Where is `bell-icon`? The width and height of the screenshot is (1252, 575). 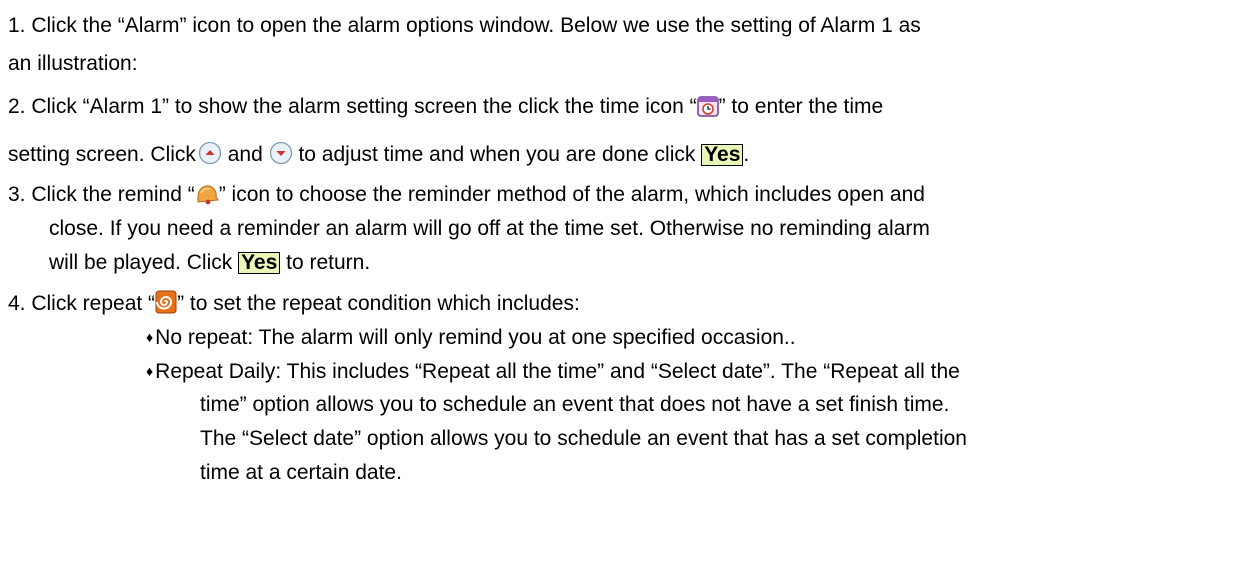
bell-icon is located at coordinates (207, 197).